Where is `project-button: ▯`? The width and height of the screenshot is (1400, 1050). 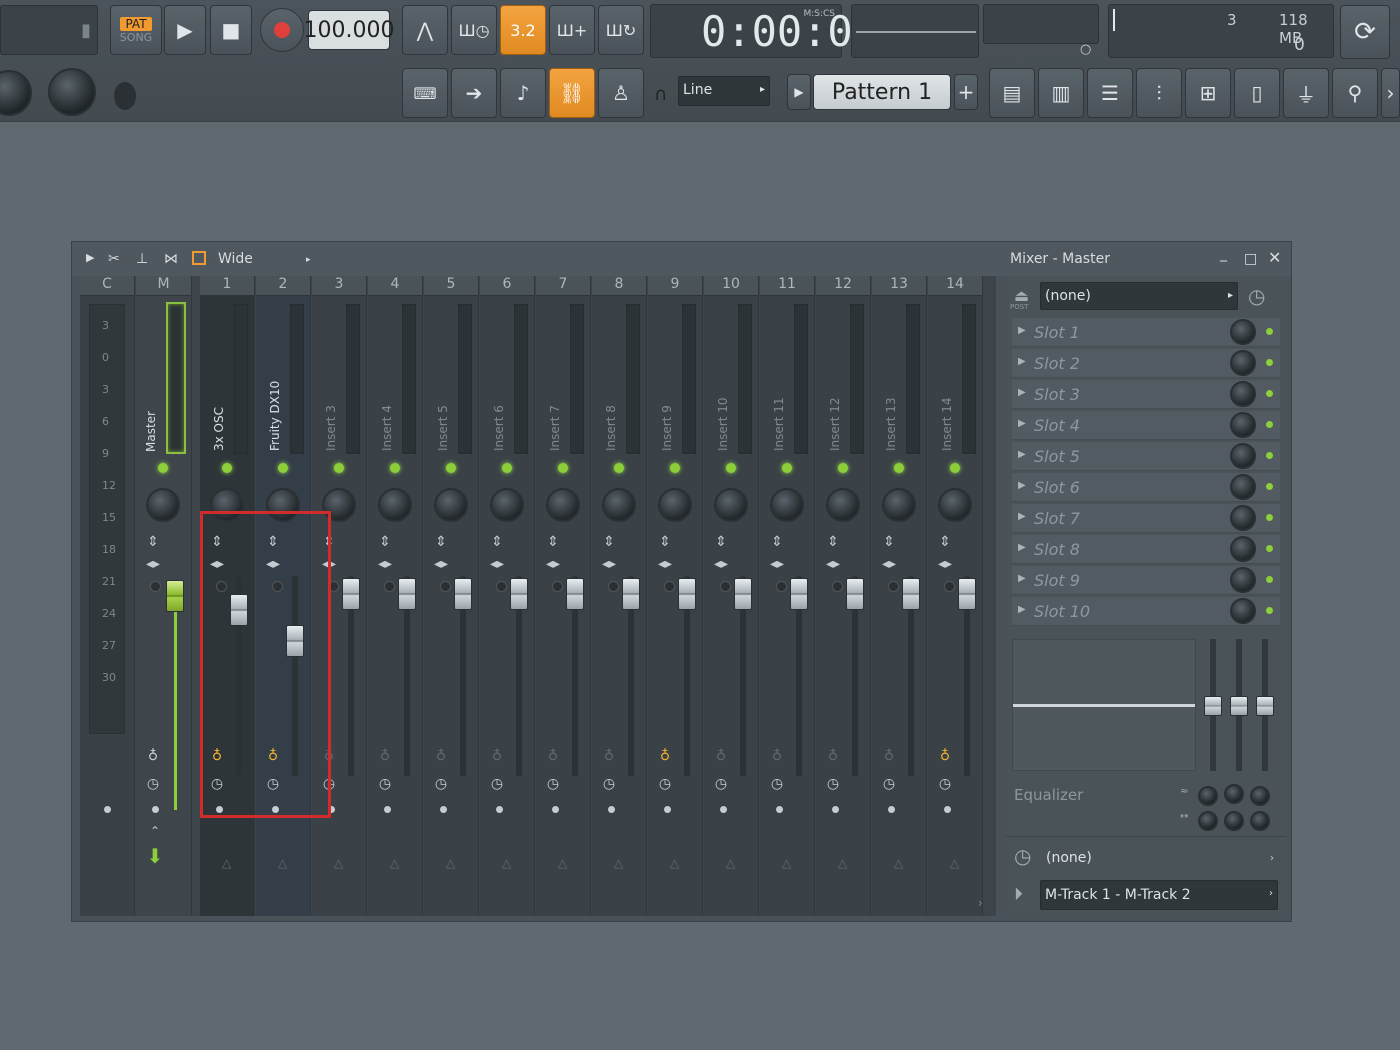
project-button: ▯ is located at coordinates (1257, 93).